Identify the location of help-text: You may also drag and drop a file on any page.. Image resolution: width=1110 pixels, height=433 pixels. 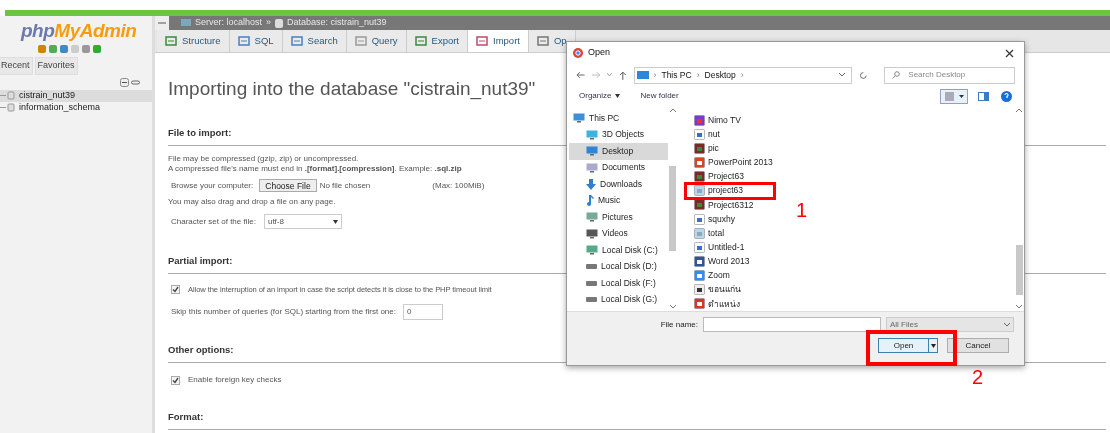
(252, 202).